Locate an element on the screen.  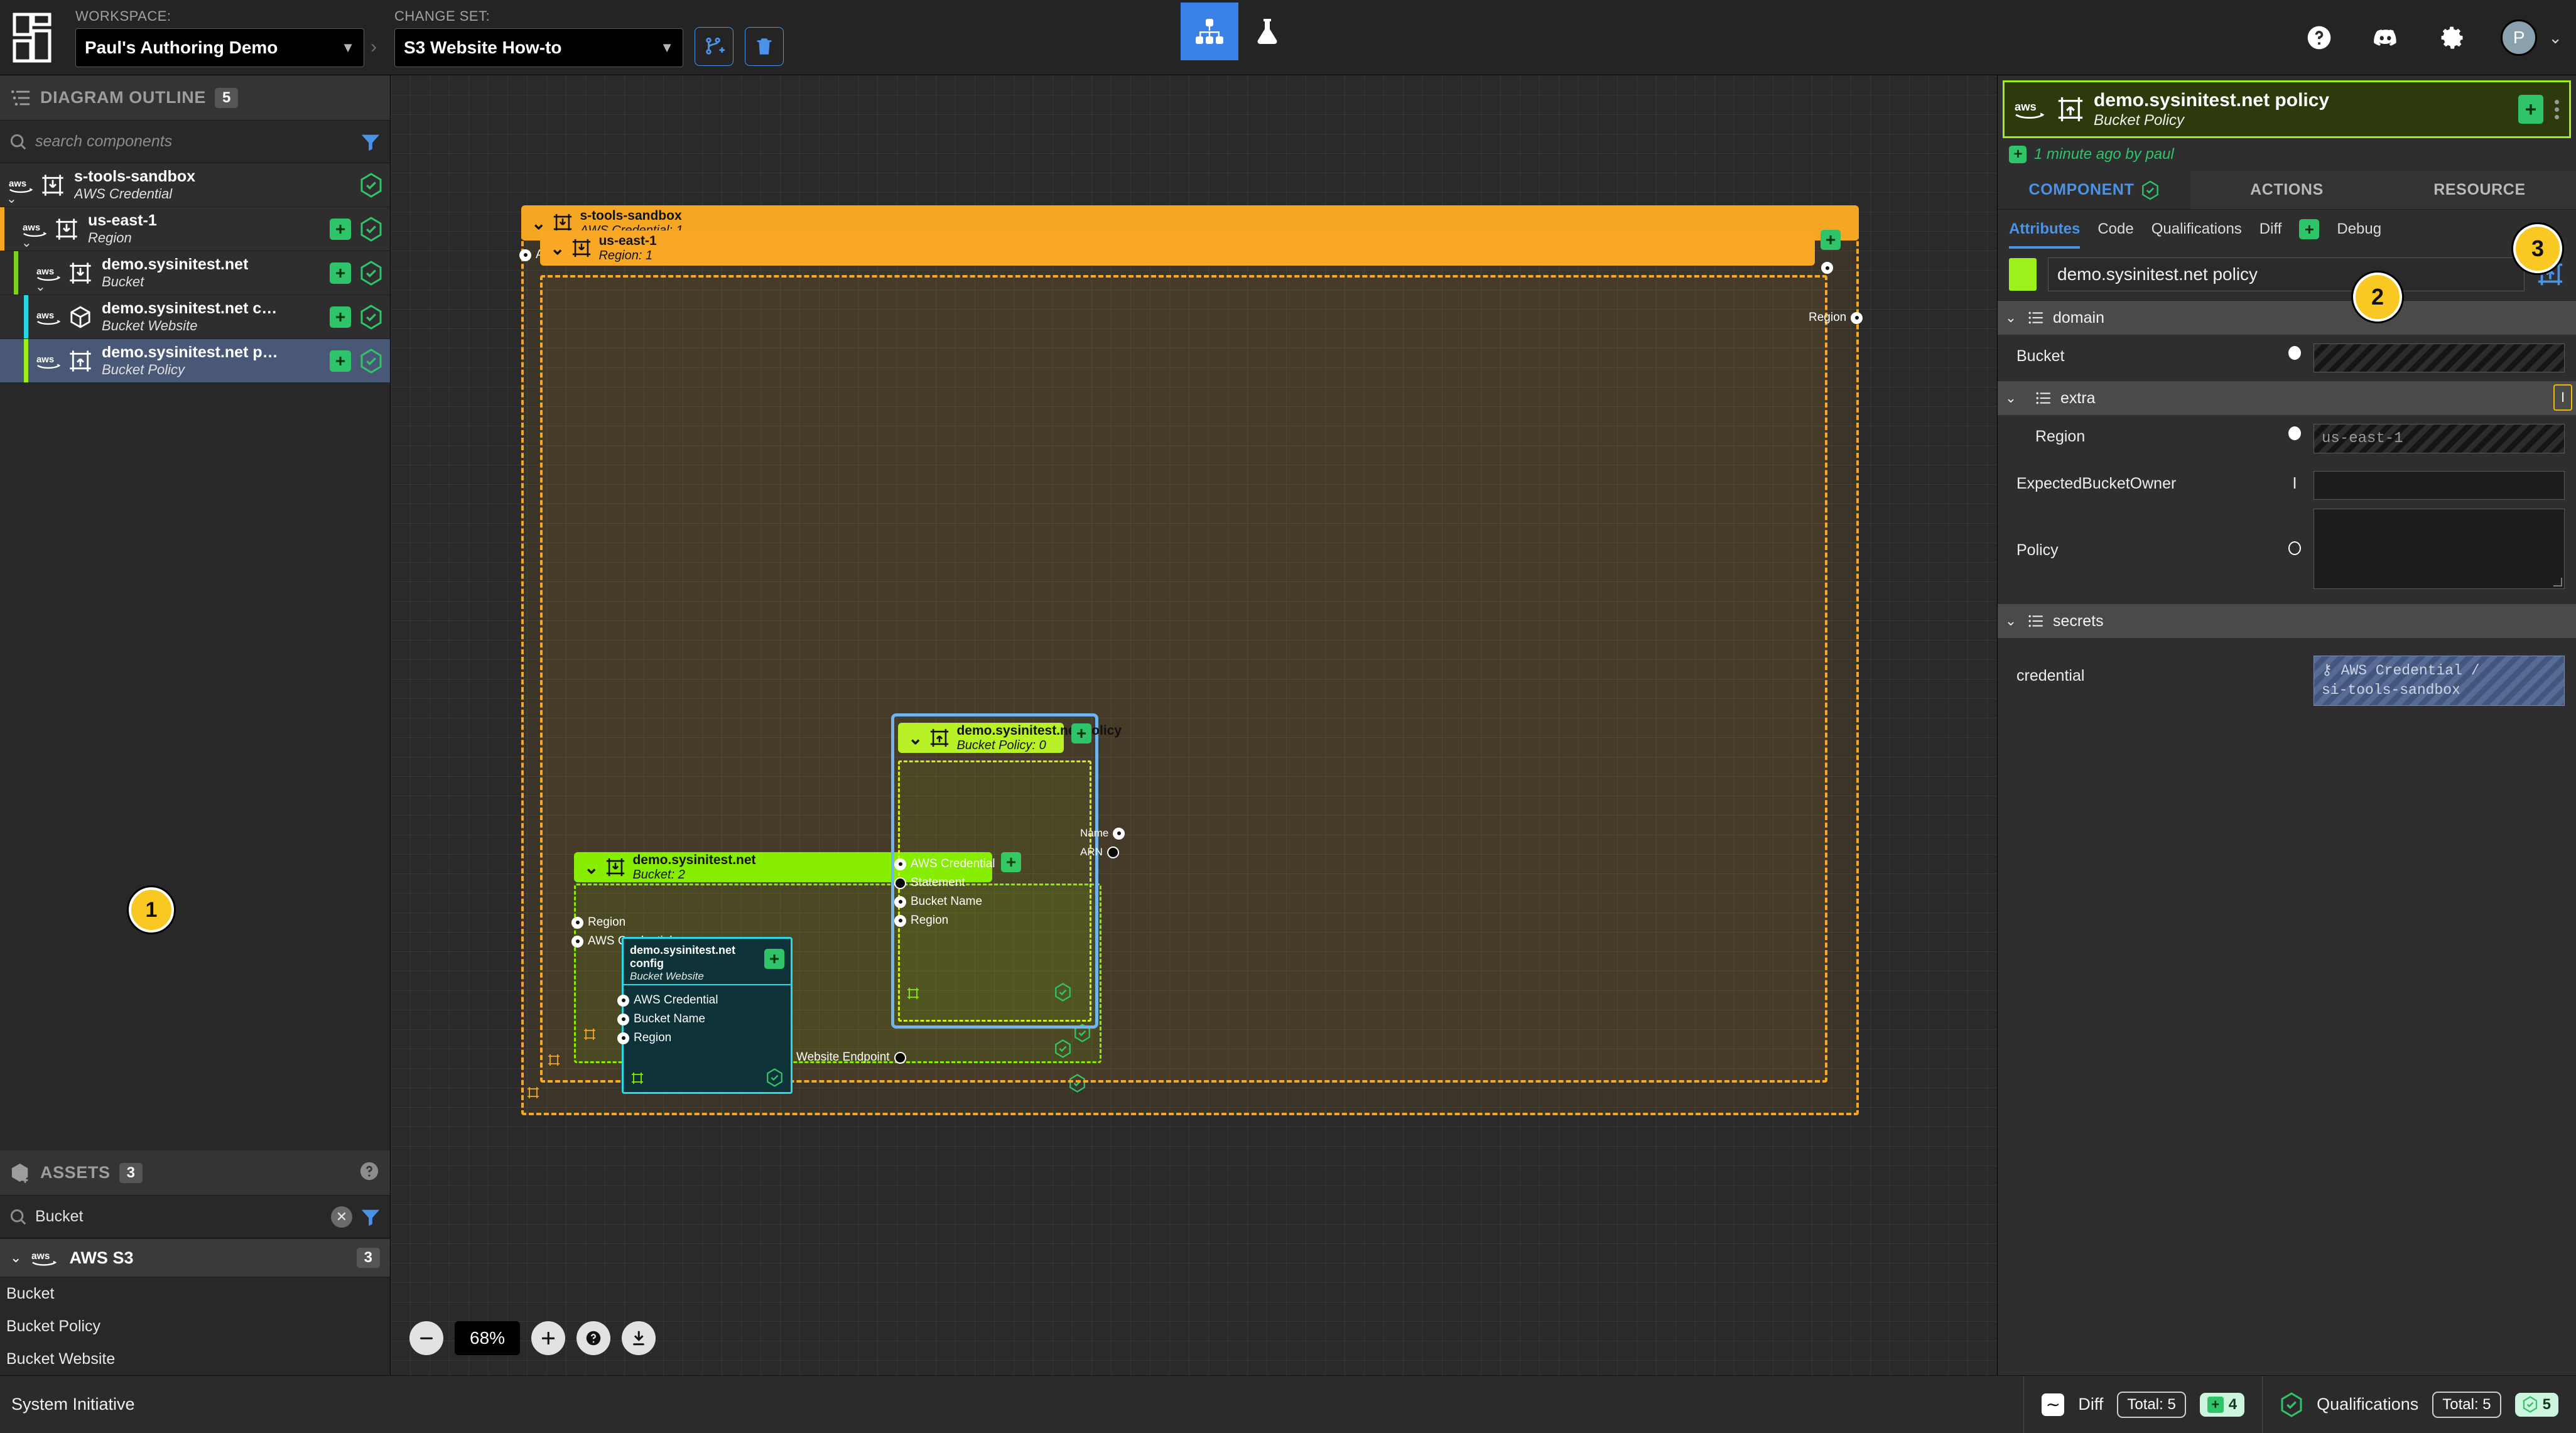
socket-label: Bucket Name is located at coordinates (947, 901).